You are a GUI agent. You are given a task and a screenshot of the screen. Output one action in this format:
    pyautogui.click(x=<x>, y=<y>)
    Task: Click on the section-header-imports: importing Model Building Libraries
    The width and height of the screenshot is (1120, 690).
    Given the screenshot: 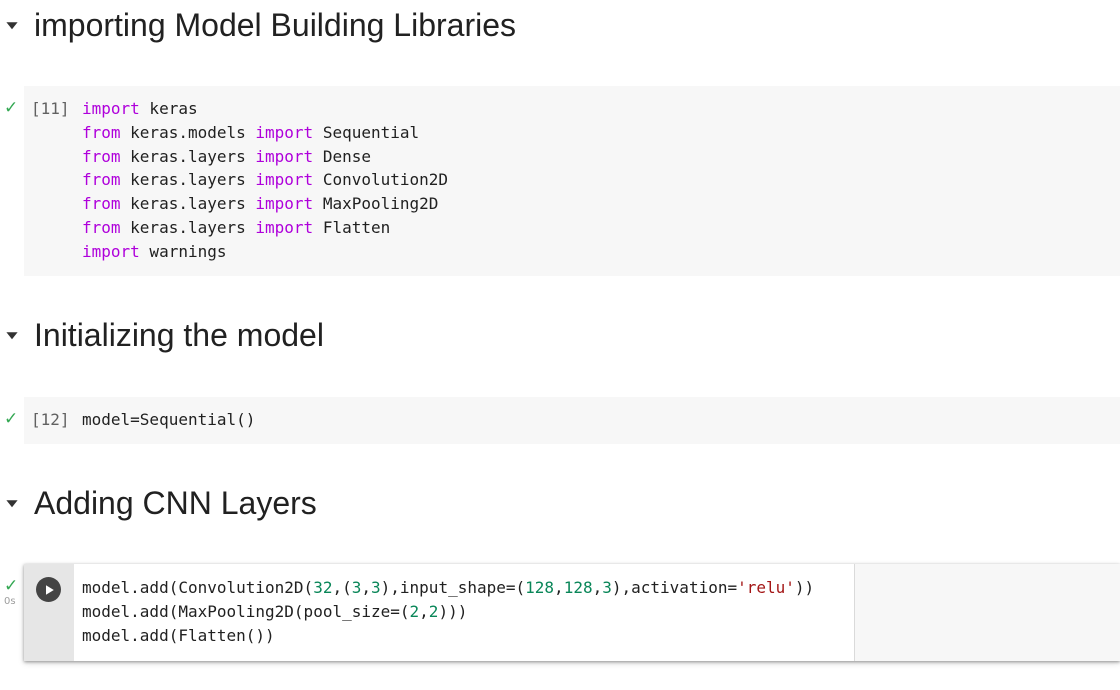 What is the action you would take?
    pyautogui.click(x=258, y=25)
    